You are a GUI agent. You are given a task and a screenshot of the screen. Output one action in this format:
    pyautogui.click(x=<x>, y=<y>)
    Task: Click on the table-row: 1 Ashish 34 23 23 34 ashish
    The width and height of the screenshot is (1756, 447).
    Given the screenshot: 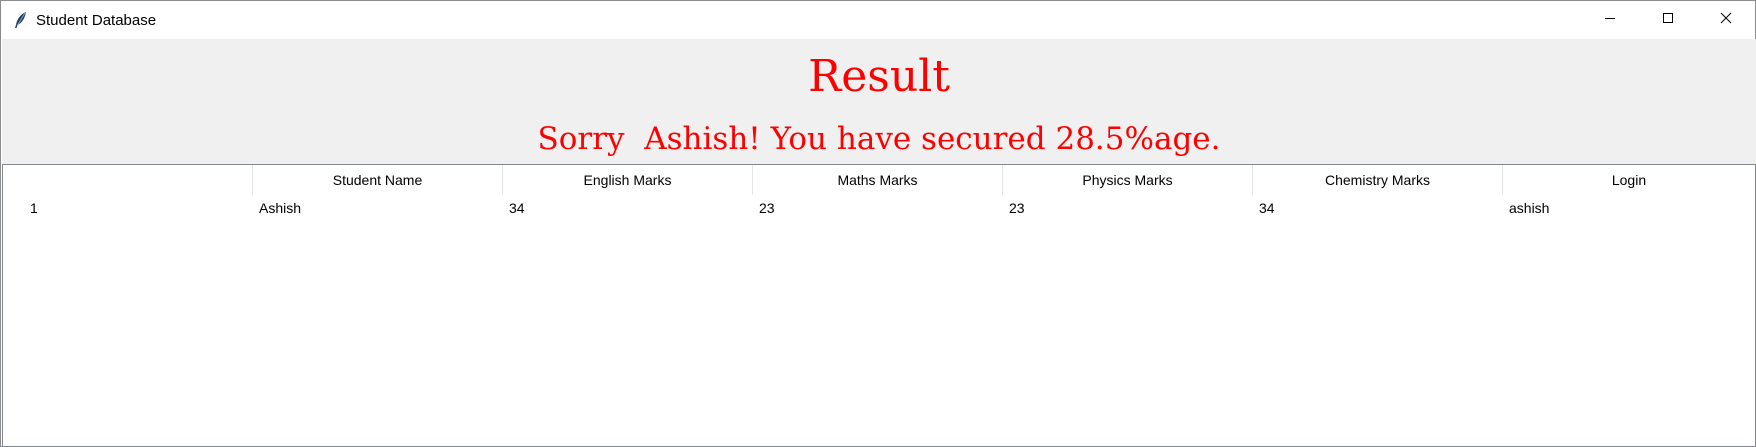 What is the action you would take?
    pyautogui.click(x=879, y=208)
    